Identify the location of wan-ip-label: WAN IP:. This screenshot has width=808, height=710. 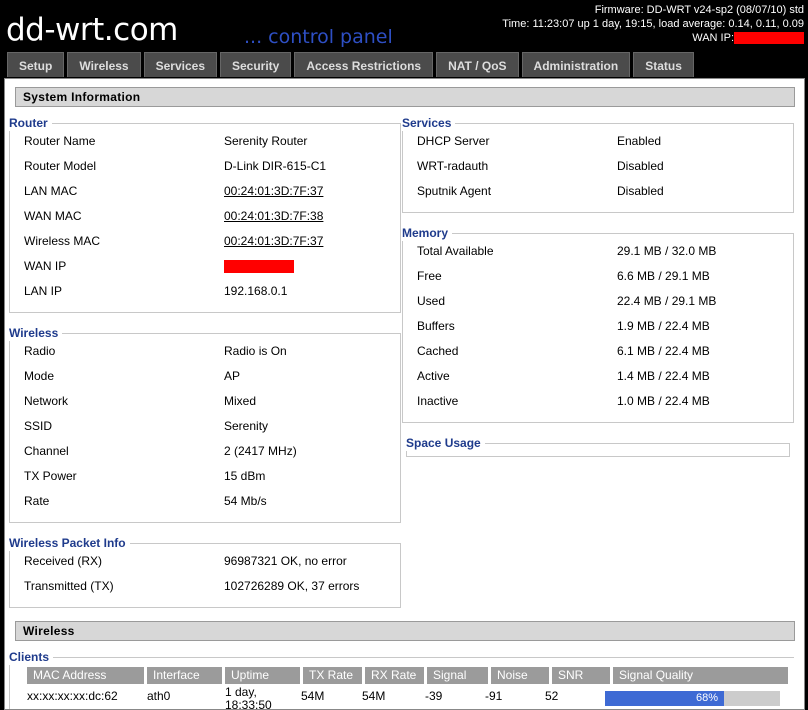
(713, 38).